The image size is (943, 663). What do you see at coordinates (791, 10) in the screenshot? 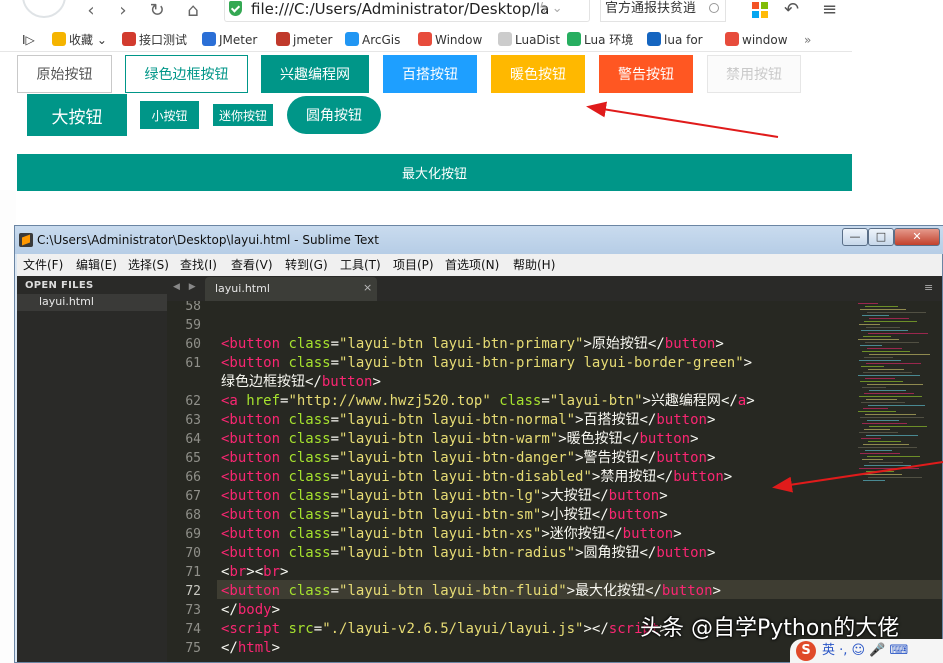
I see `undo-icon: ↶` at bounding box center [791, 10].